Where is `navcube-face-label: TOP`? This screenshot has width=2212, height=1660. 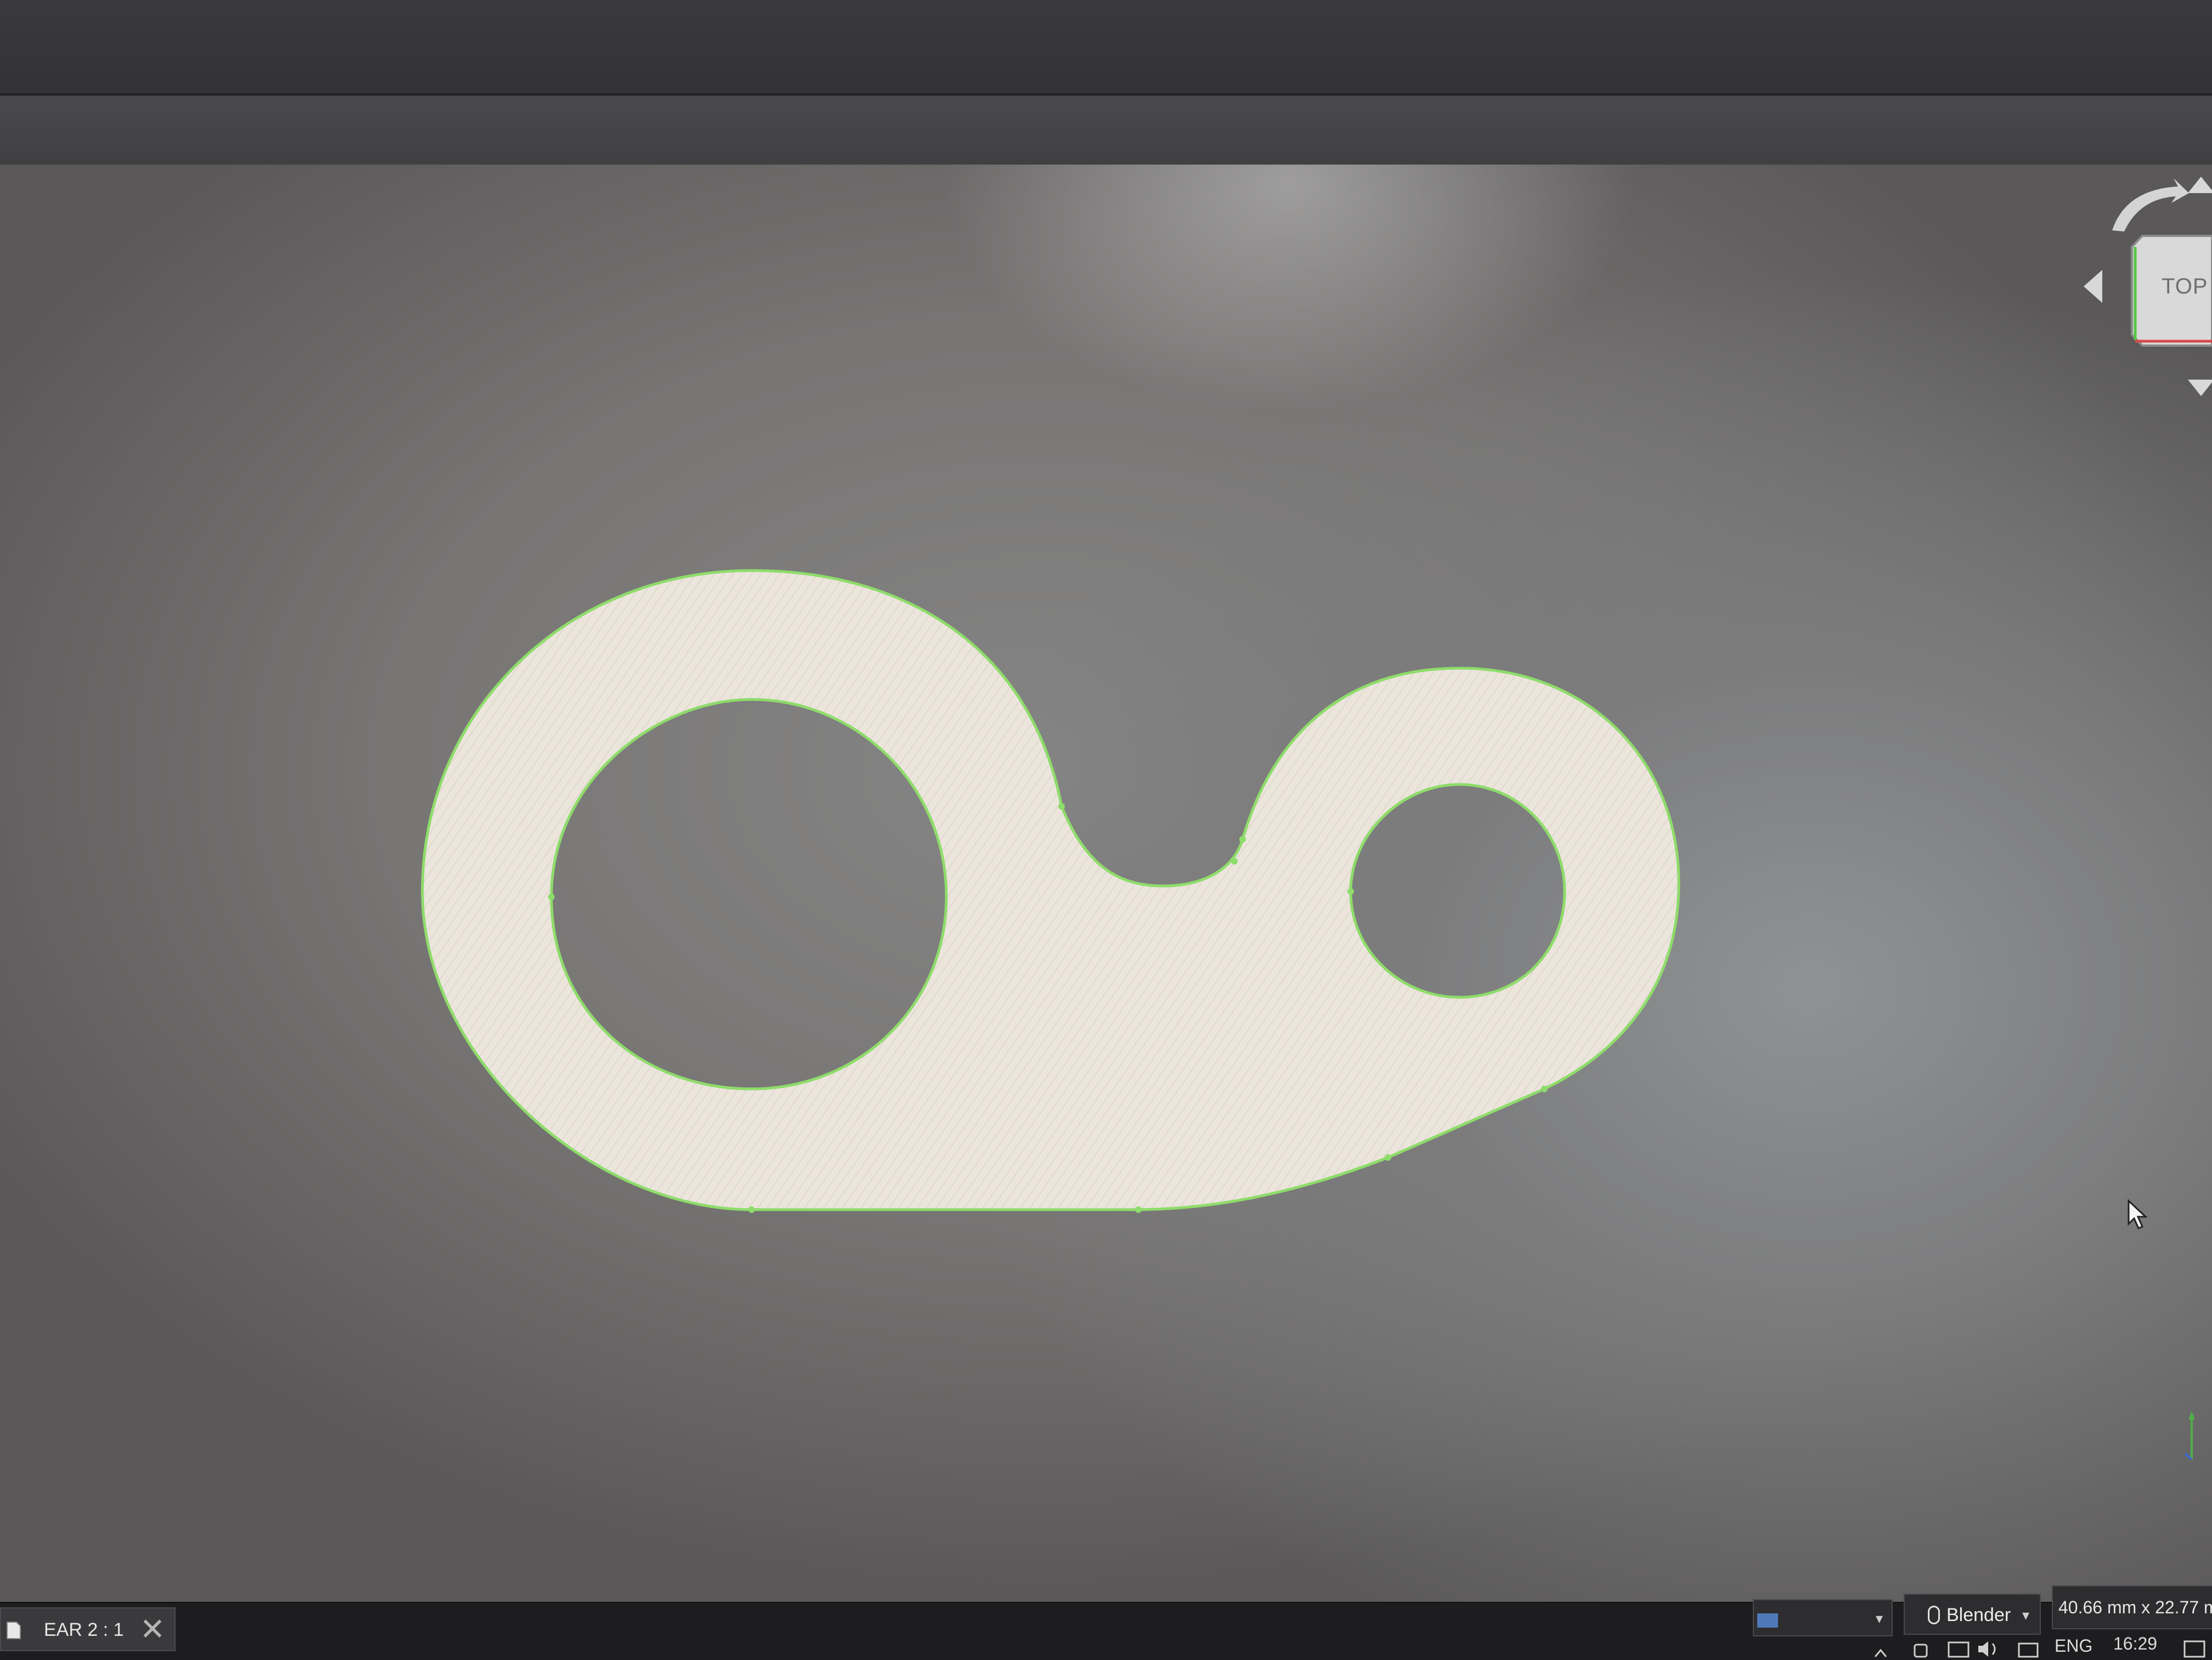 navcube-face-label: TOP is located at coordinates (2185, 286).